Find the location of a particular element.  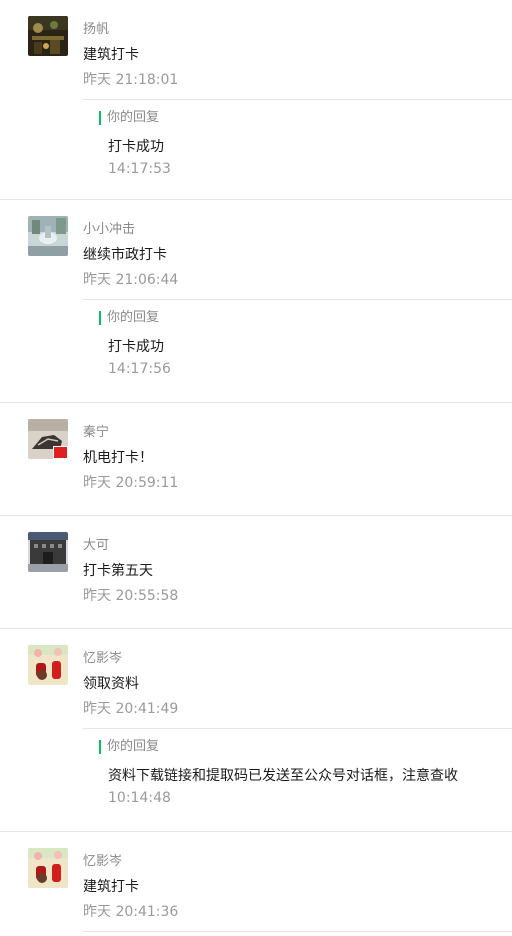

message-item: 秦宁 机电打卡！ 昨天 20:59:11 is located at coordinates (256, 459).